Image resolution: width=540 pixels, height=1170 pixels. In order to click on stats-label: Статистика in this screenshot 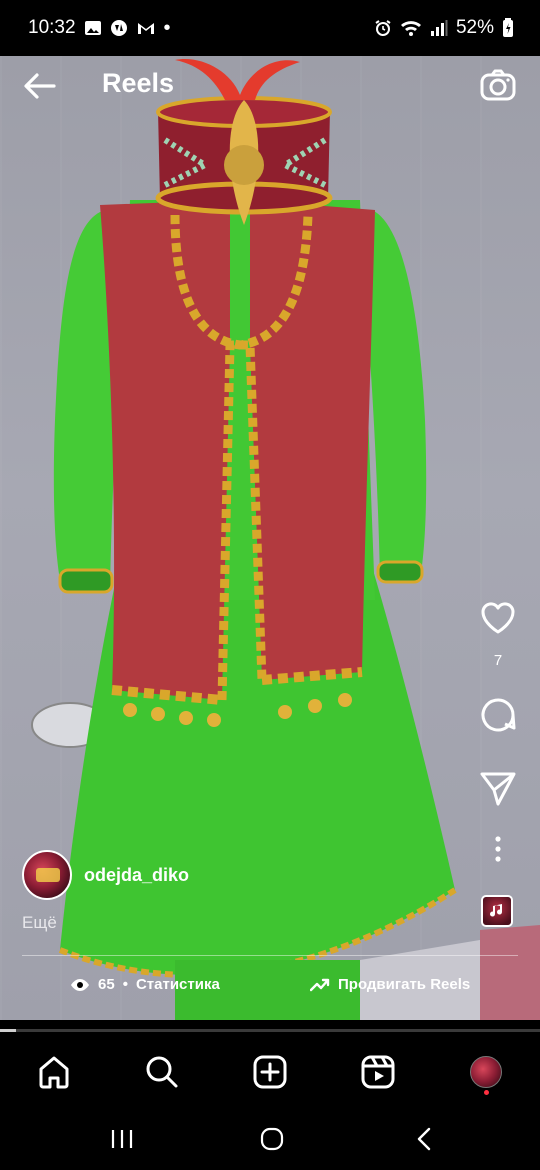, I will do `click(177, 984)`.